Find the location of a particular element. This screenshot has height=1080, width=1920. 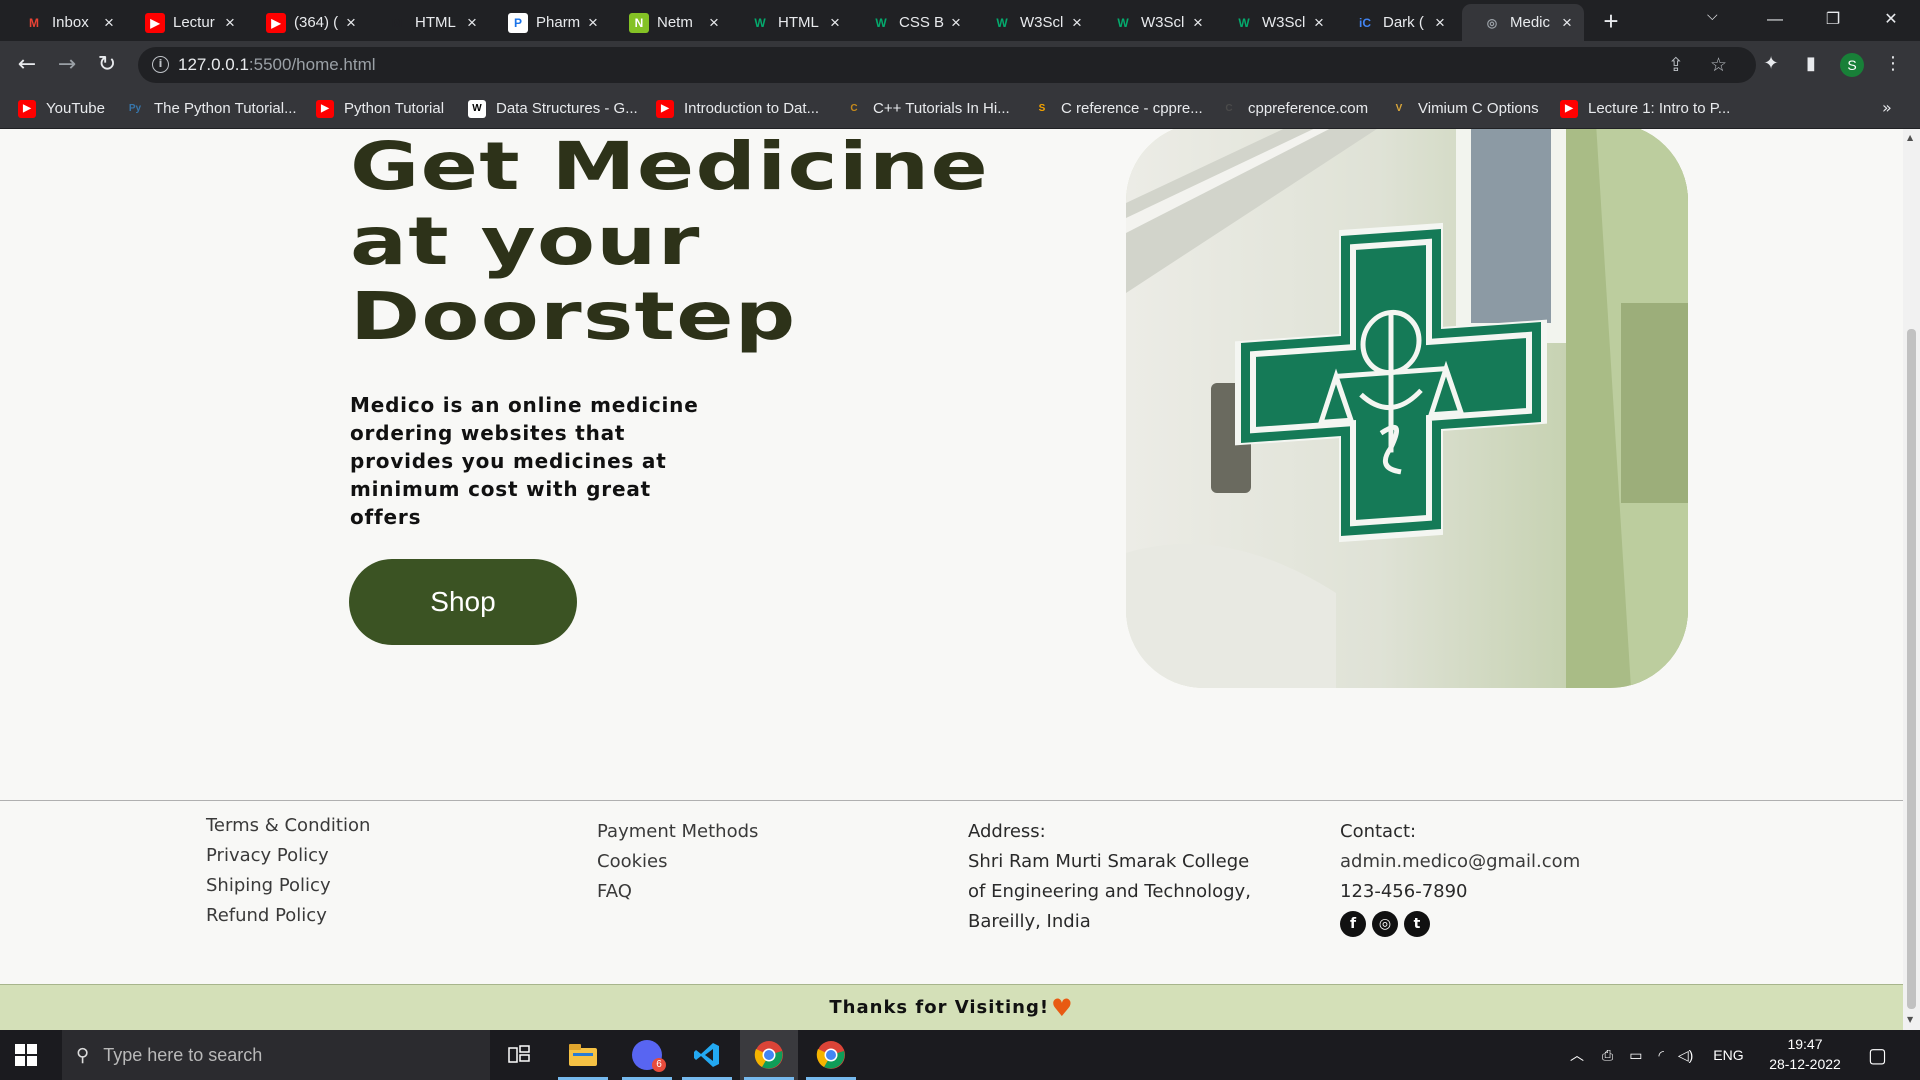

more-bookmarks-icon: » is located at coordinates (1887, 107).